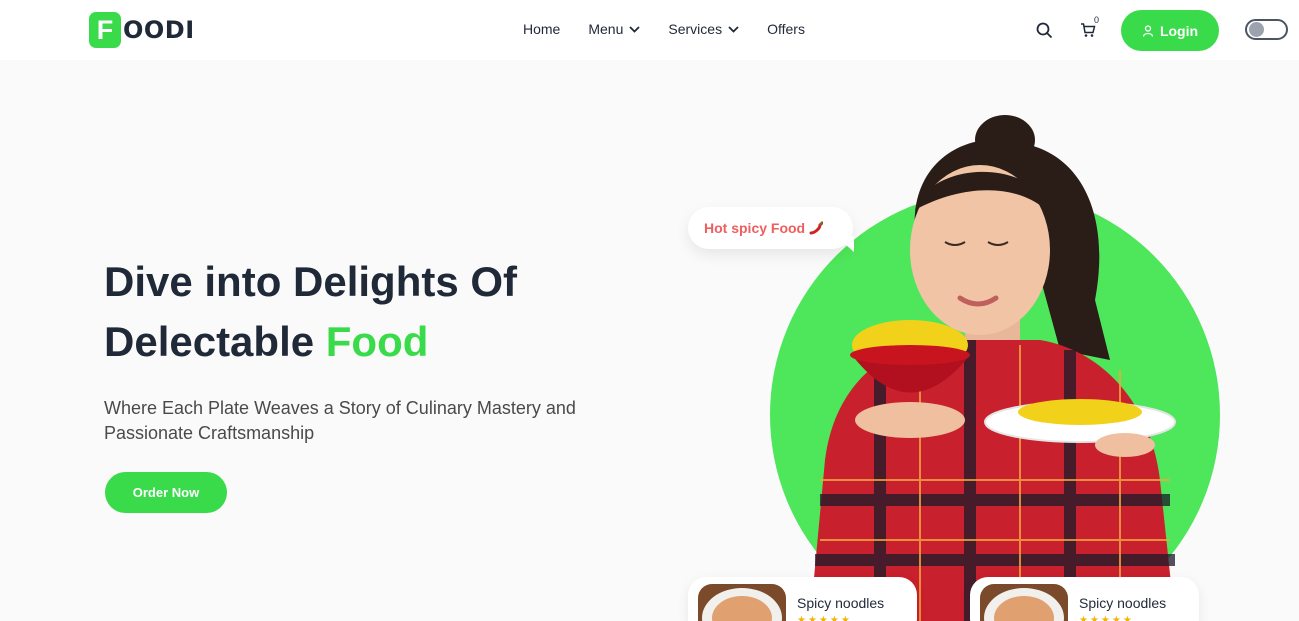 The image size is (1299, 621). I want to click on nav-home: Home, so click(541, 29).